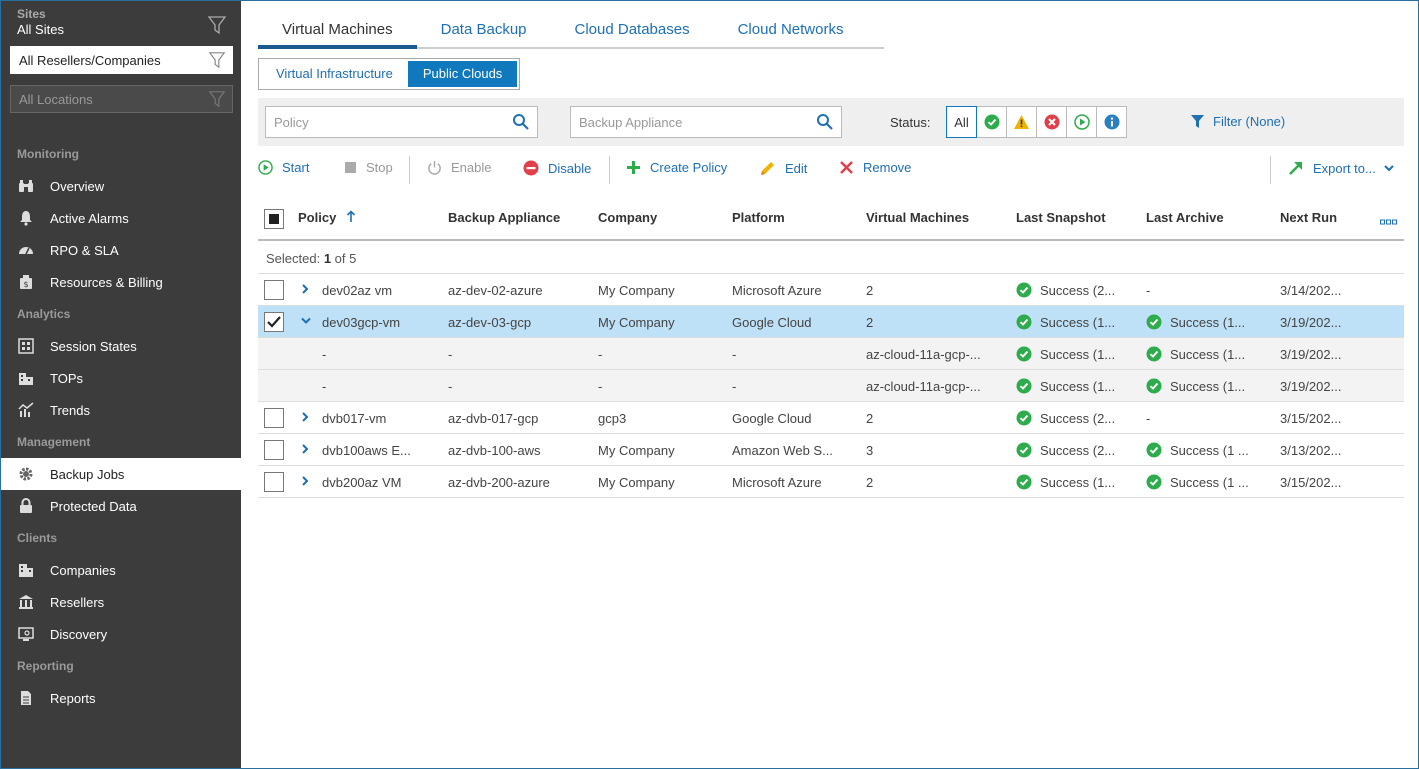 The height and width of the screenshot is (769, 1419). I want to click on resellers-select: All Resellers/Companies, so click(121, 60).